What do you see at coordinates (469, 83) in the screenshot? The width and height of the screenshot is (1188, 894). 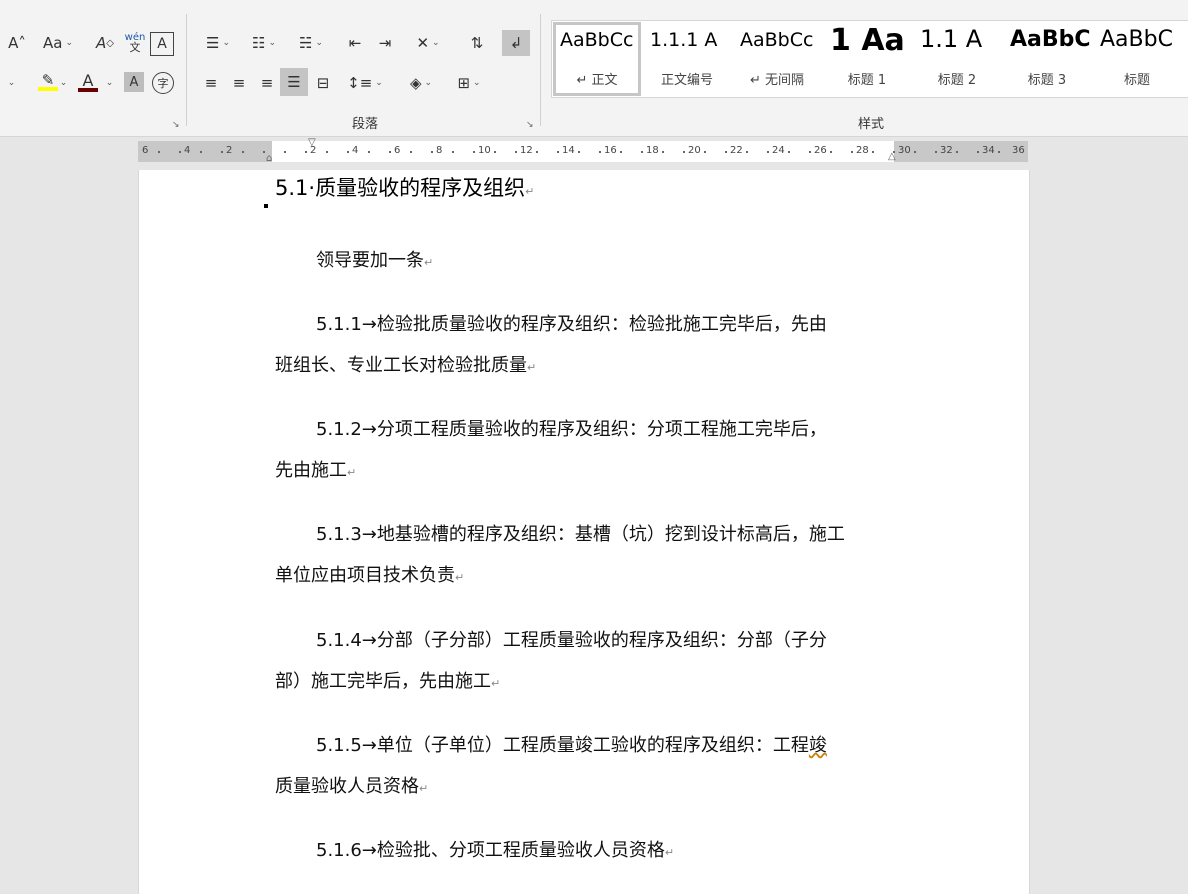 I see `borders-button: ⊞ ⌄` at bounding box center [469, 83].